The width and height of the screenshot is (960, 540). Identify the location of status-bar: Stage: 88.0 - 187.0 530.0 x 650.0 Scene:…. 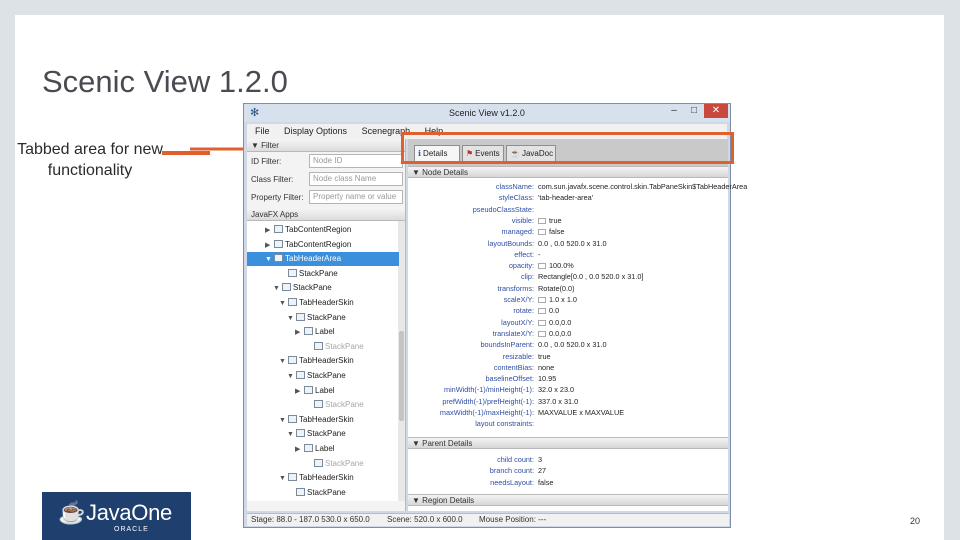
(488, 519).